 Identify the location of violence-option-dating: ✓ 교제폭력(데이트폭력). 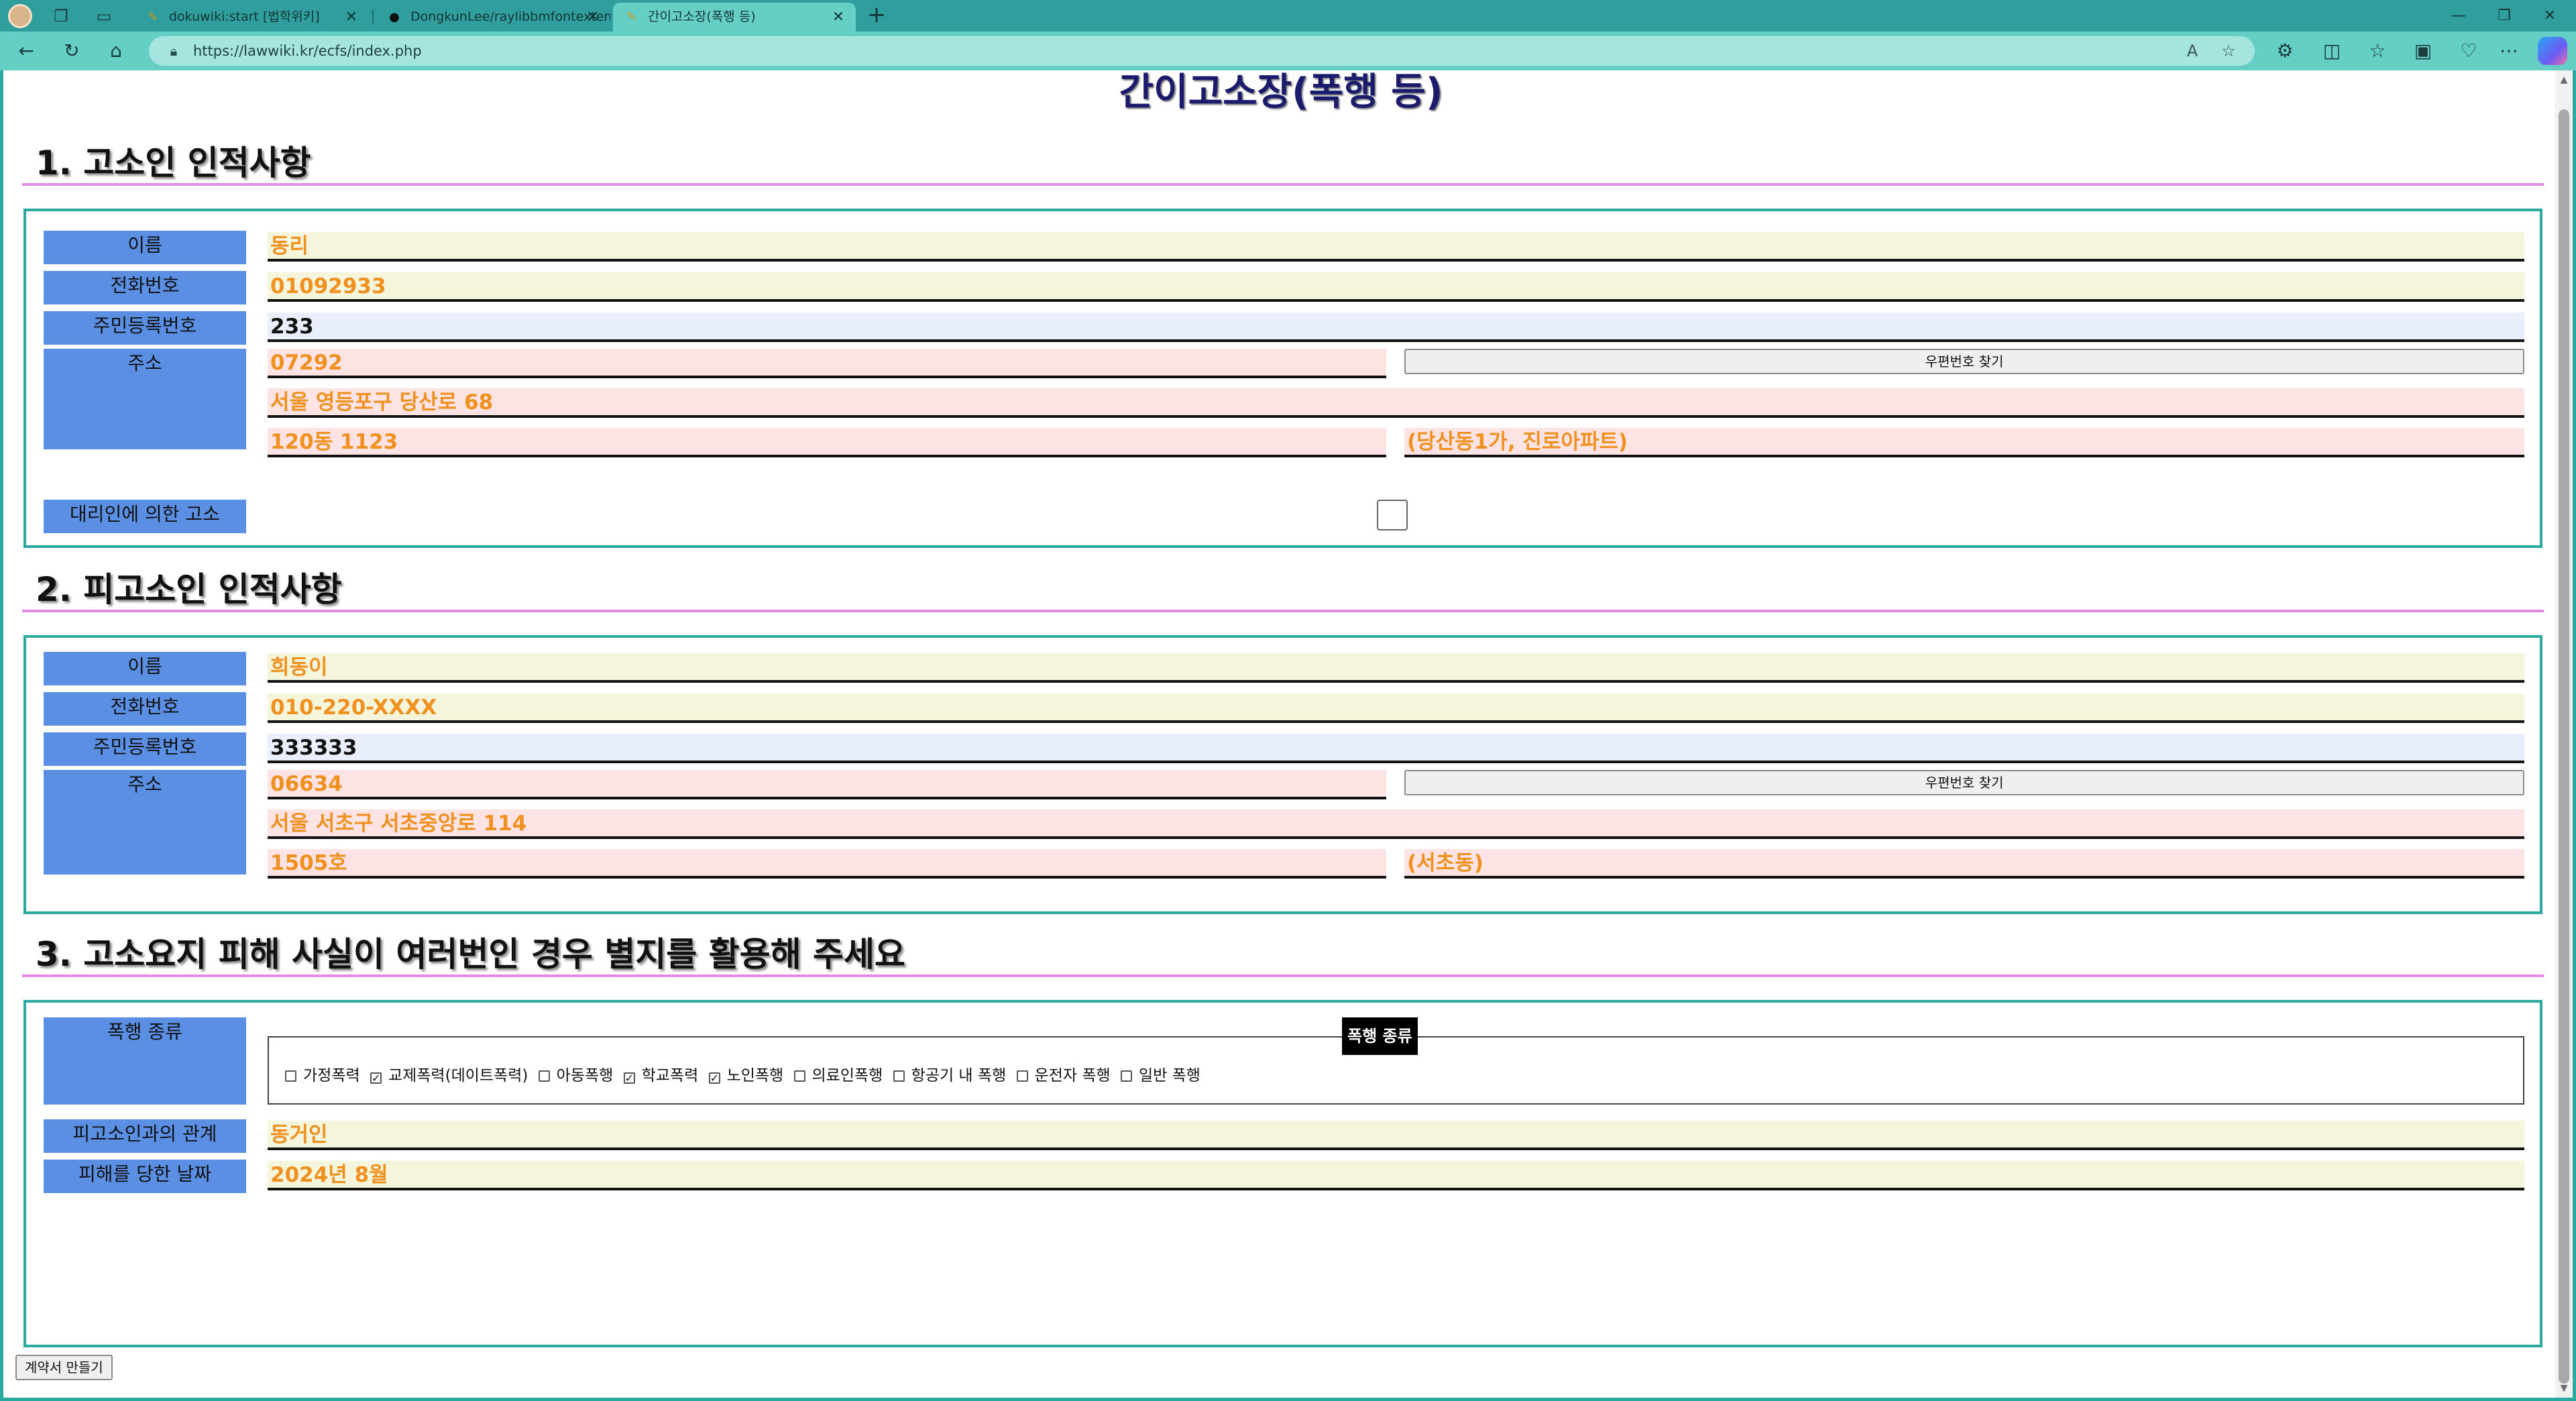
(449, 1076).